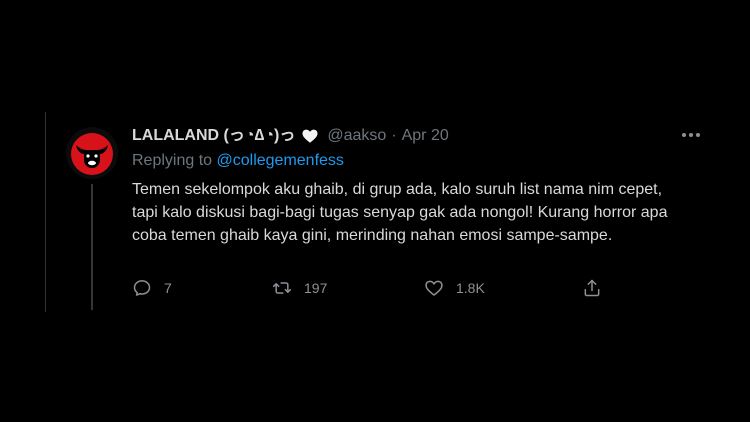 This screenshot has height=422, width=750. I want to click on white-heart-icon, so click(310, 136).